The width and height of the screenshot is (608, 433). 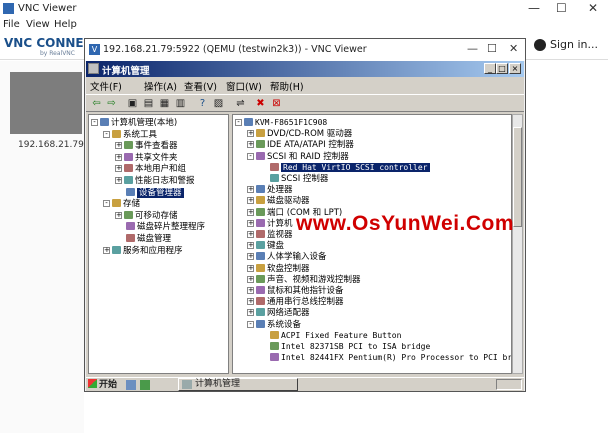 I want to click on scan-hardware-icon: ⇌, so click(x=240, y=103).